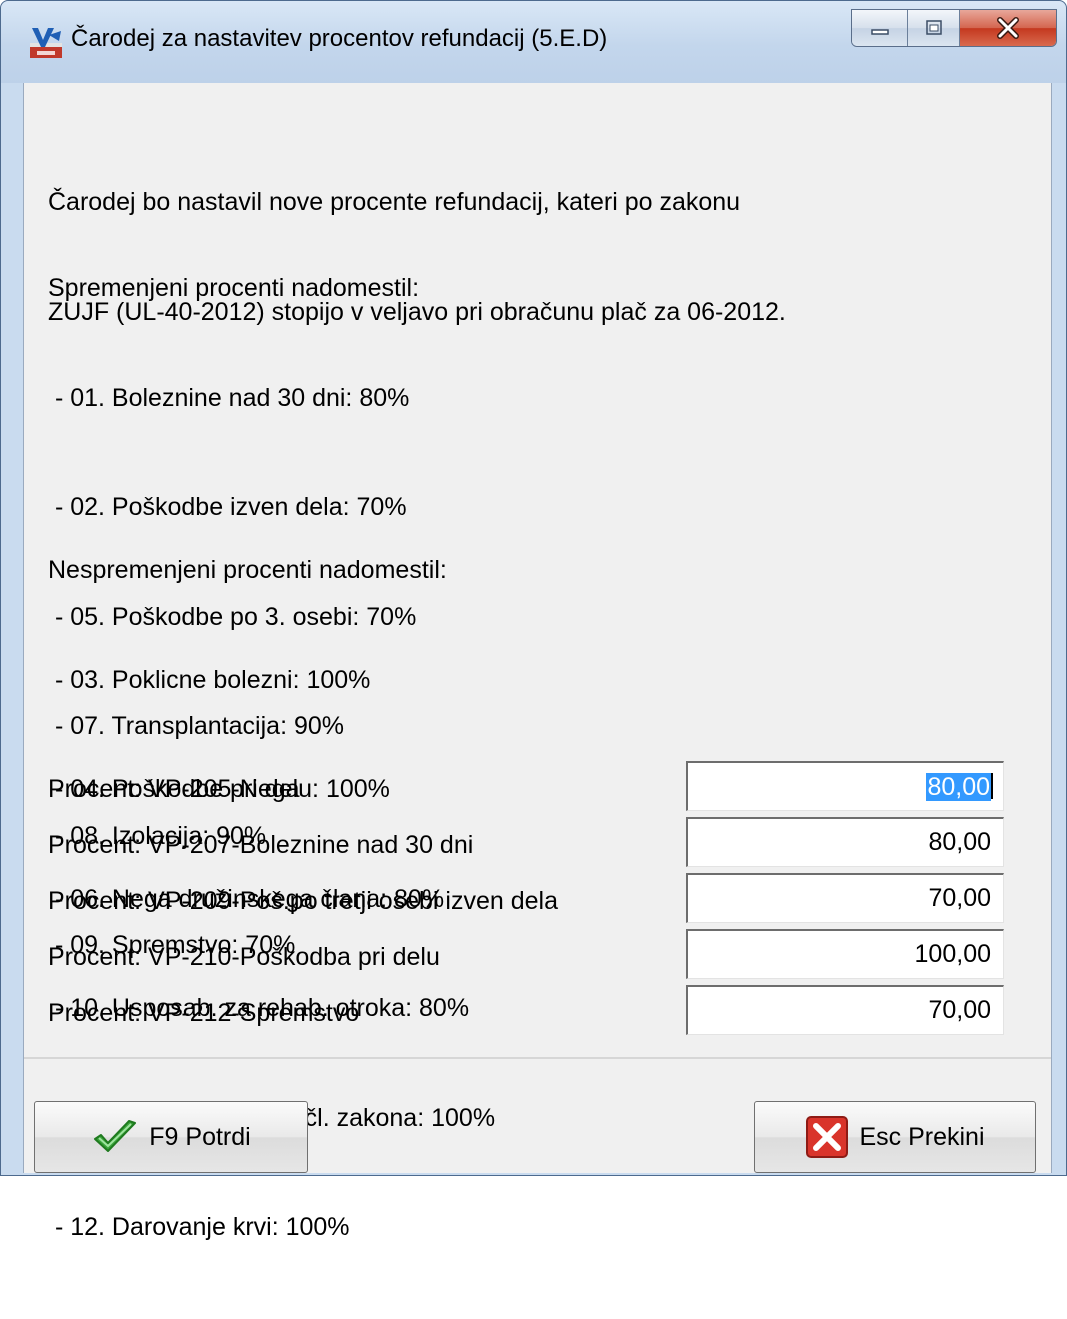 The height and width of the screenshot is (1319, 1067). Describe the element at coordinates (247, 570) in the screenshot. I see `unchanged-heading: Nespremenjeni procenti nadomestil:` at that location.